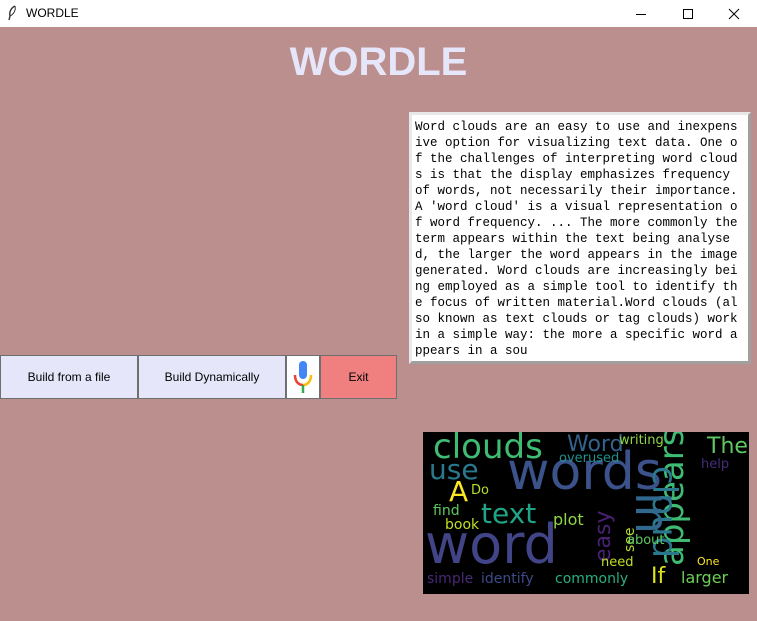 The image size is (757, 621). I want to click on close-icon, so click(734, 13).